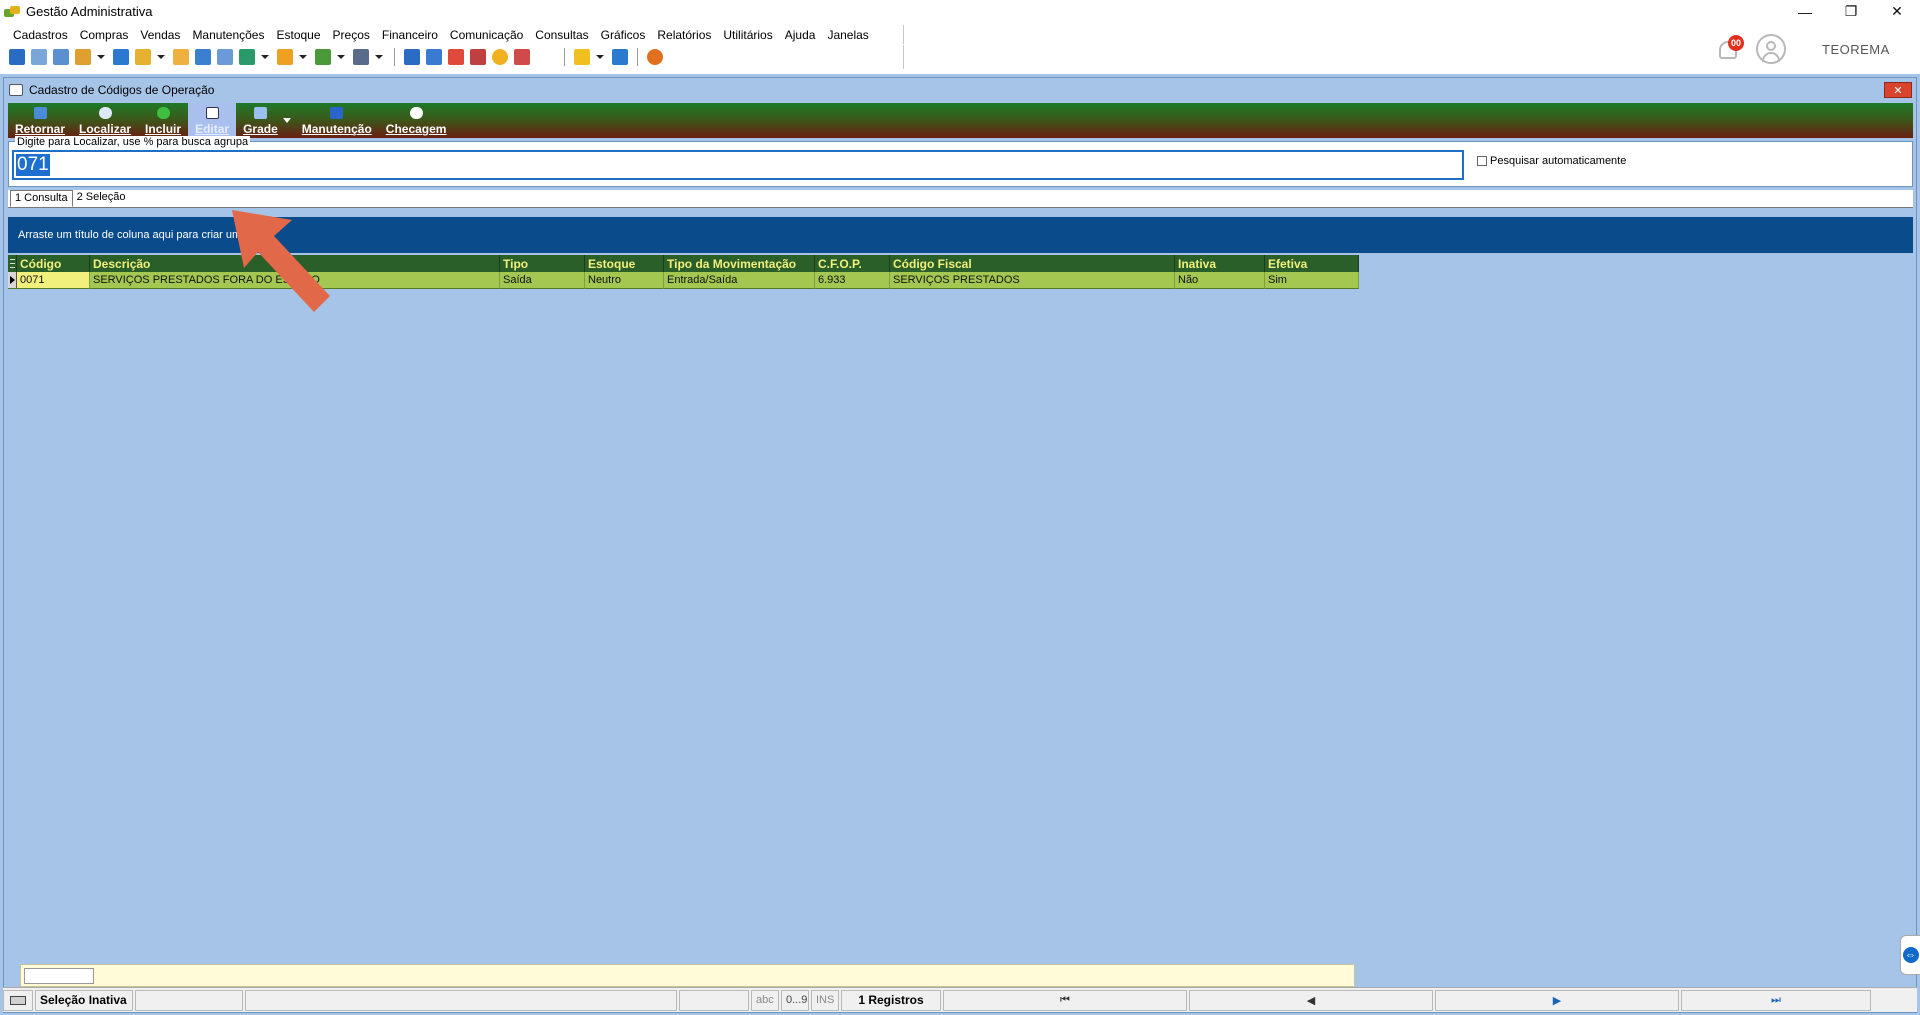 This screenshot has height=1015, width=1920. What do you see at coordinates (260, 120) in the screenshot?
I see `grade-button: Grade` at bounding box center [260, 120].